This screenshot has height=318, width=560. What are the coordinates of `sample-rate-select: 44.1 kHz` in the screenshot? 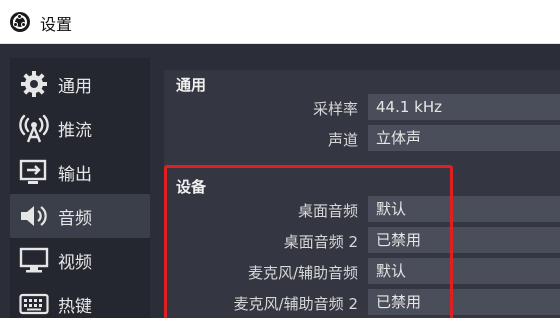 It's located at (464, 107).